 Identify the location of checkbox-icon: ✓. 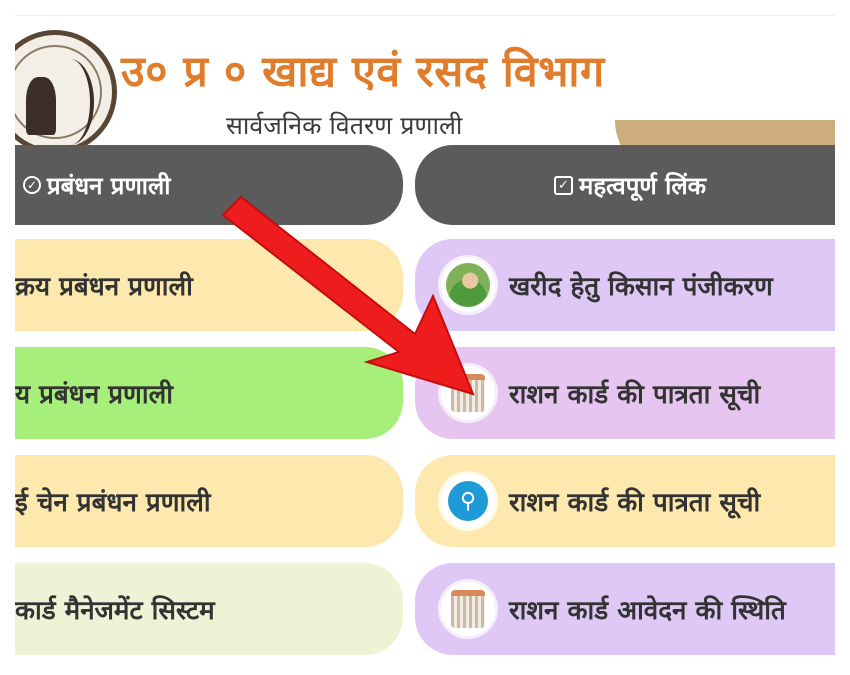
(563, 185).